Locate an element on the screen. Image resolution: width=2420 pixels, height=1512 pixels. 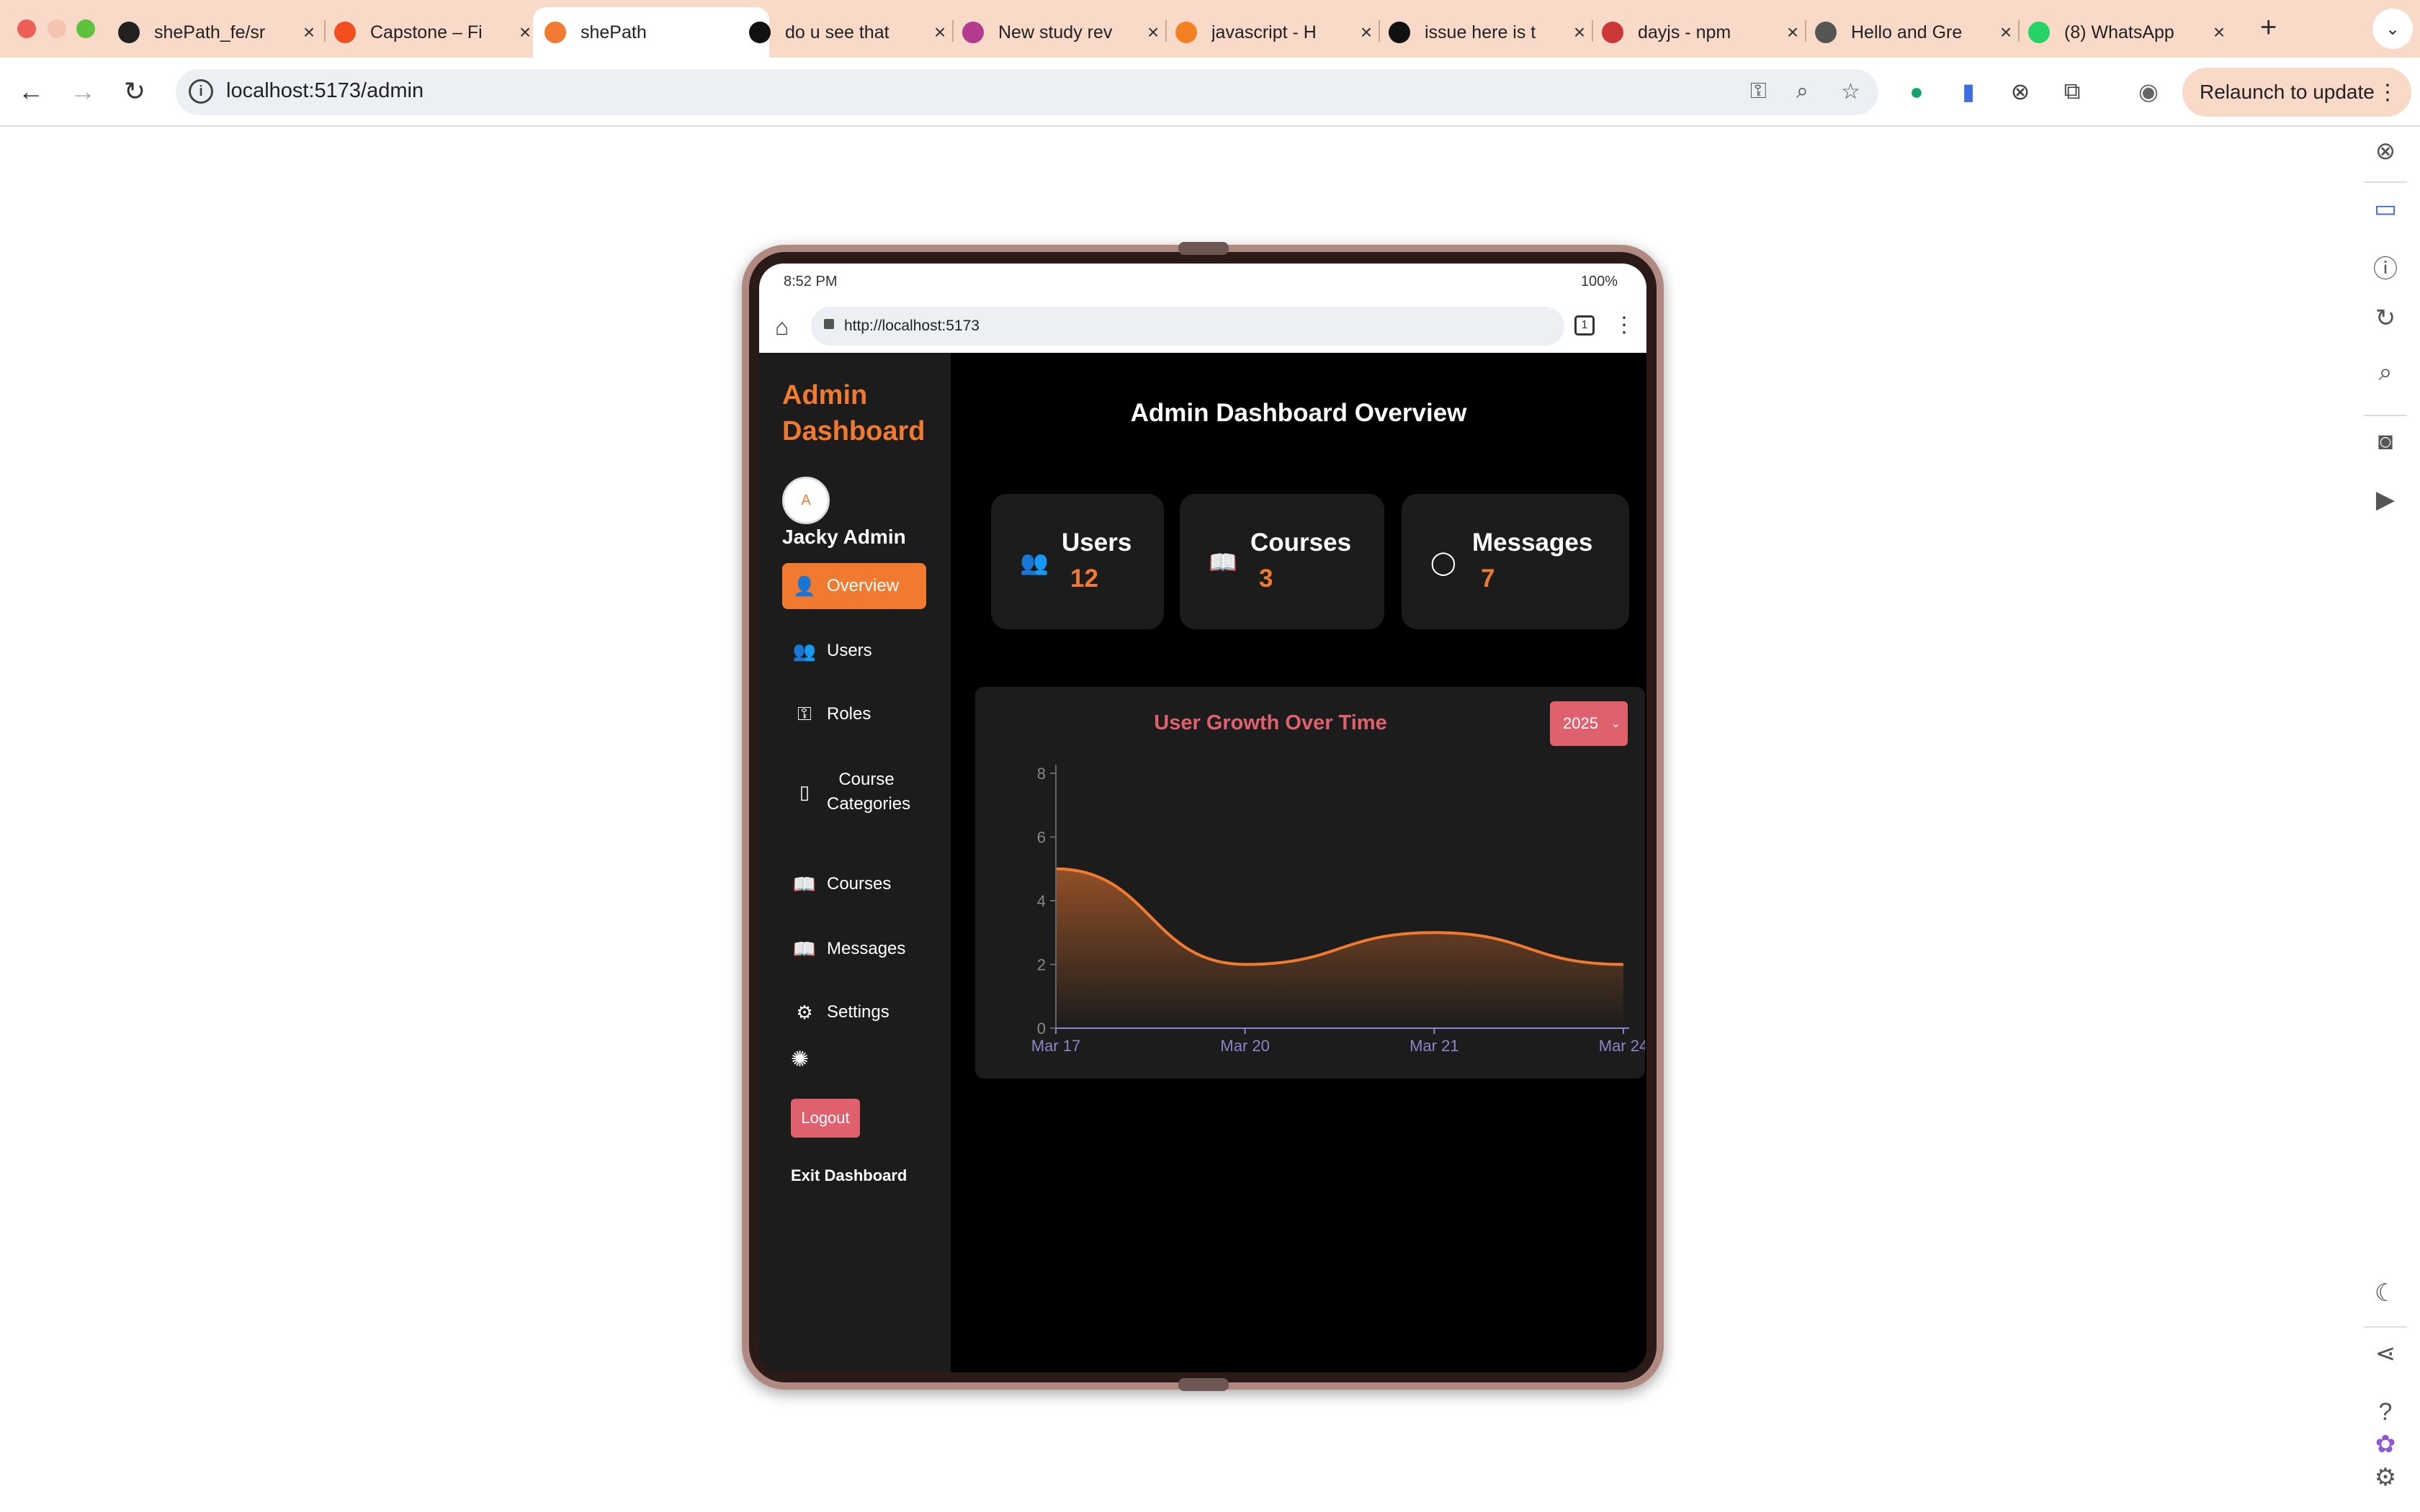
close-circle-icon: ⊗ is located at coordinates (2385, 151).